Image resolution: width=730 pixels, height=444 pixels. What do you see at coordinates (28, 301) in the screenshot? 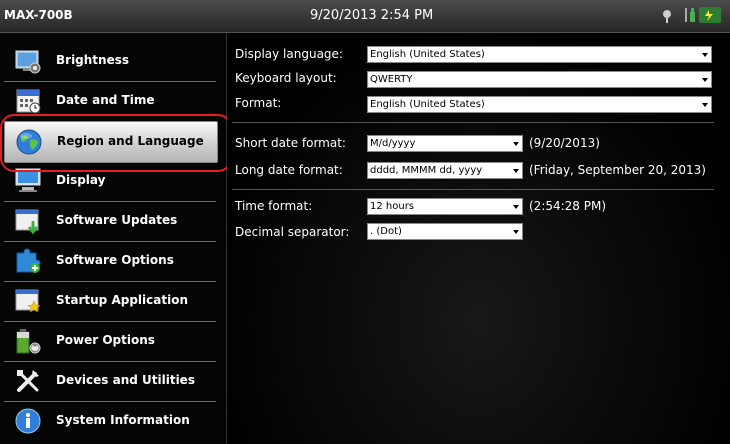
I see `startup-star-icon` at bounding box center [28, 301].